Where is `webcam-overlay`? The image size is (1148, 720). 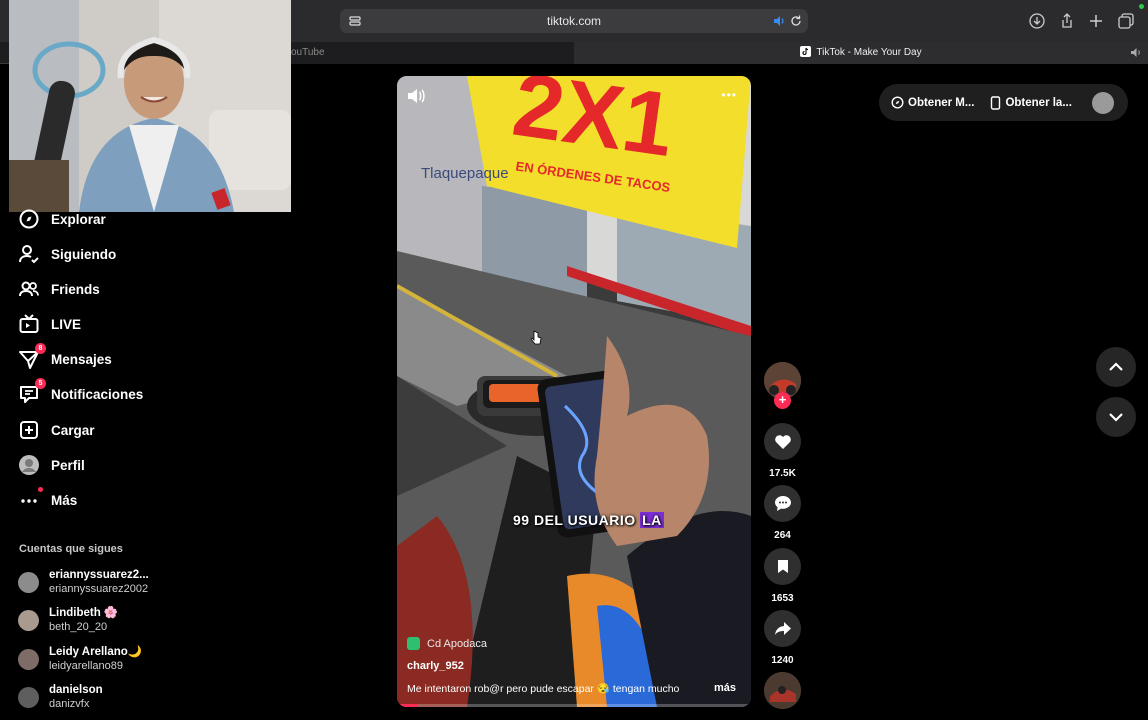
webcam-overlay is located at coordinates (150, 106).